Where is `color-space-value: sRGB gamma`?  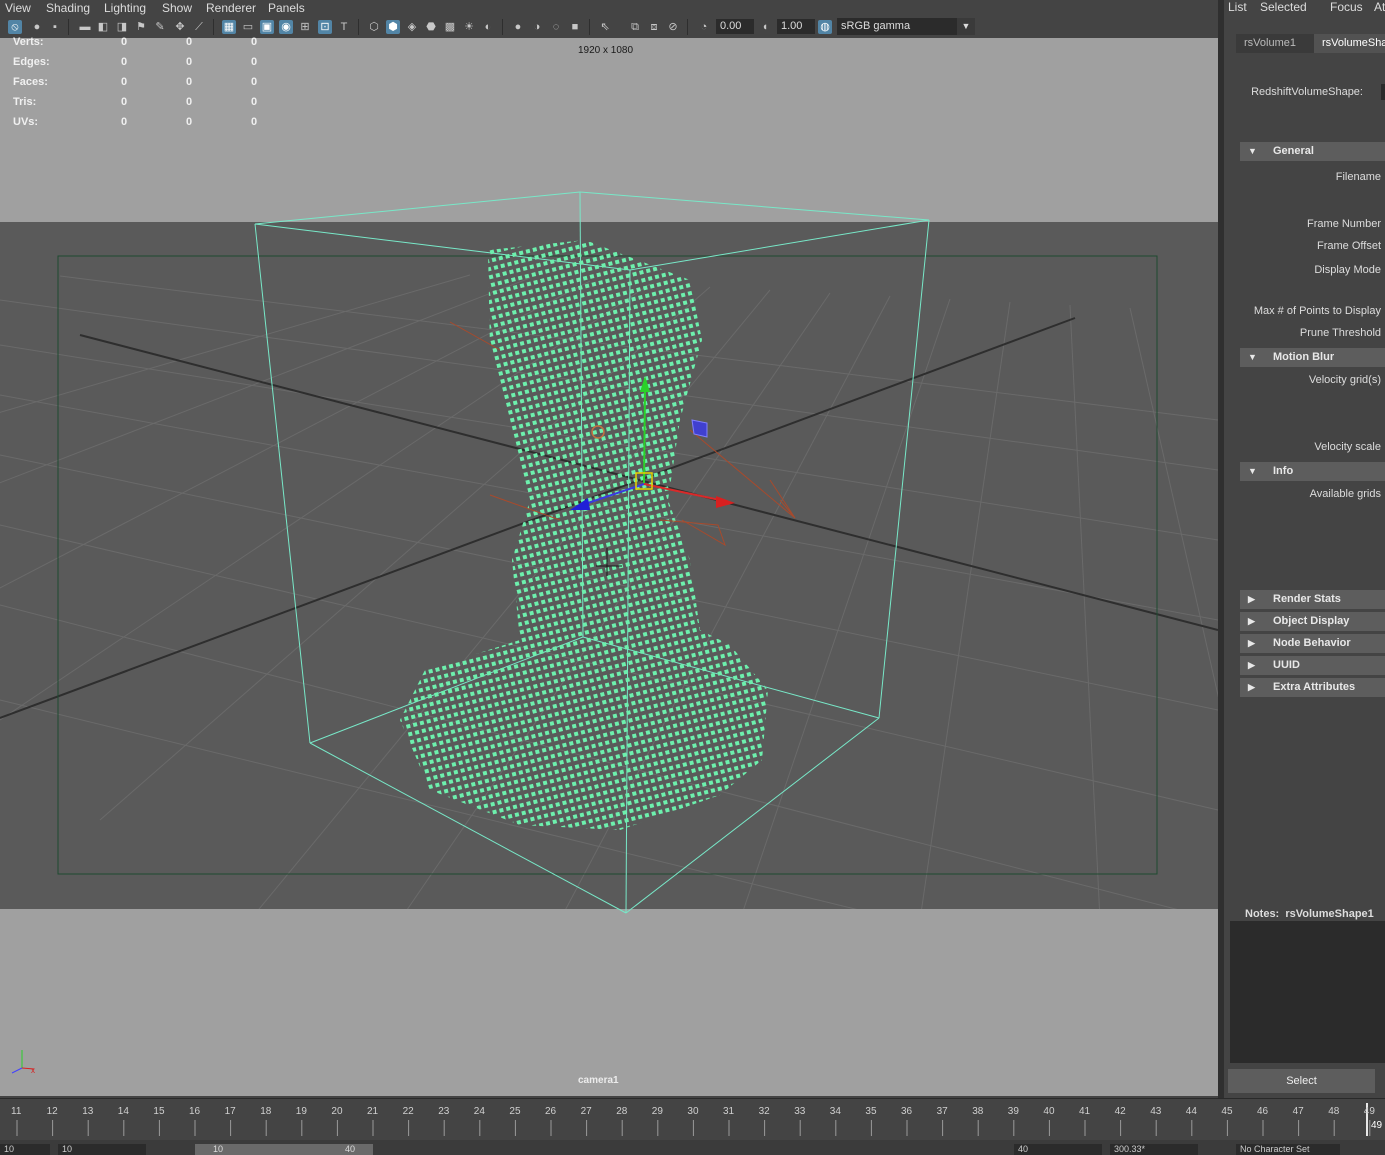
color-space-value: sRGB gamma is located at coordinates (876, 26).